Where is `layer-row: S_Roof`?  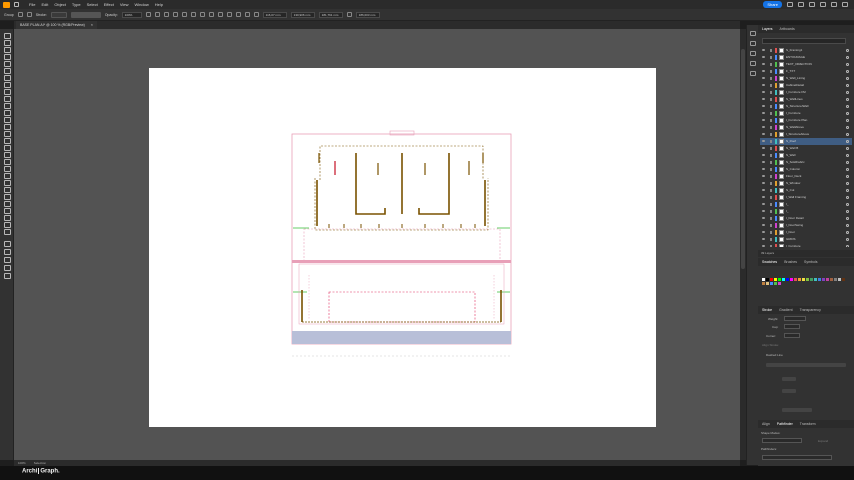 layer-row: S_Roof is located at coordinates (806, 141).